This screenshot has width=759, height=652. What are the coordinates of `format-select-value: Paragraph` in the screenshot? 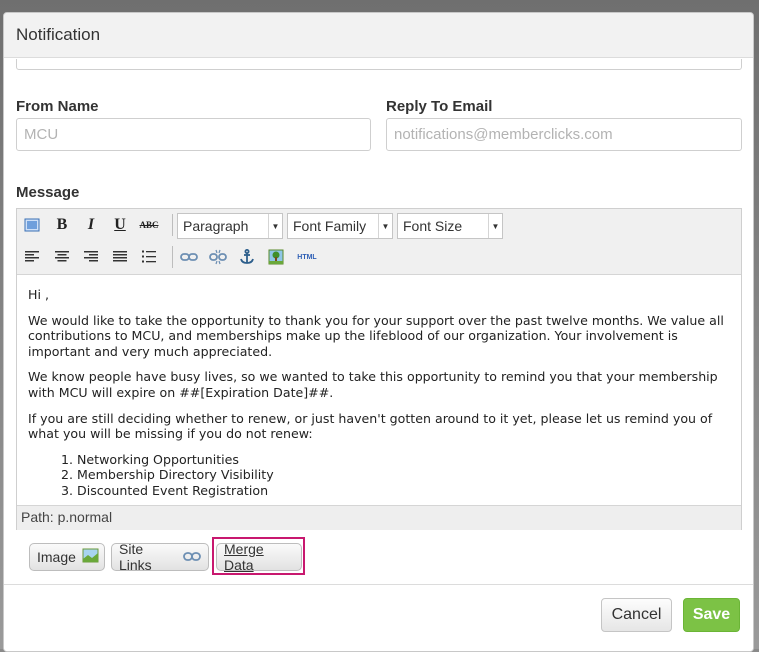 It's located at (216, 226).